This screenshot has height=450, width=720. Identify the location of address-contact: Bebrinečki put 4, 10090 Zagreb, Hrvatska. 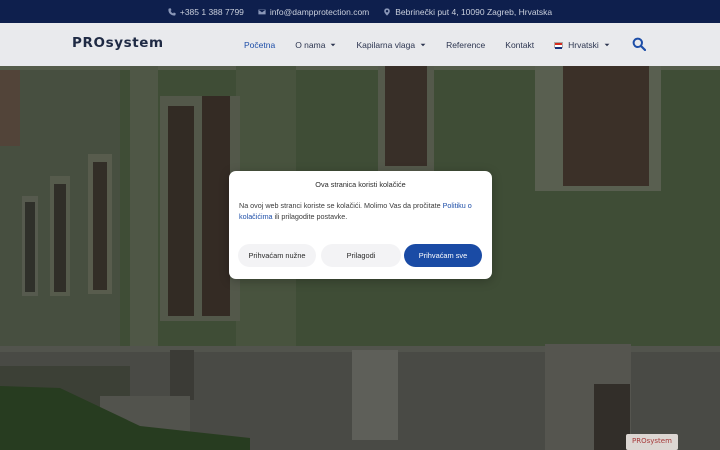
(467, 12).